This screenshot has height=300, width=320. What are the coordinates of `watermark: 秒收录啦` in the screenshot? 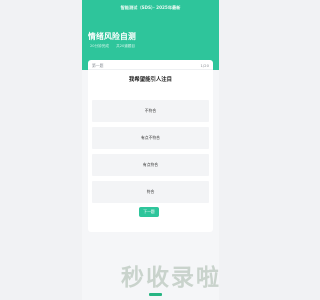 It's located at (171, 278).